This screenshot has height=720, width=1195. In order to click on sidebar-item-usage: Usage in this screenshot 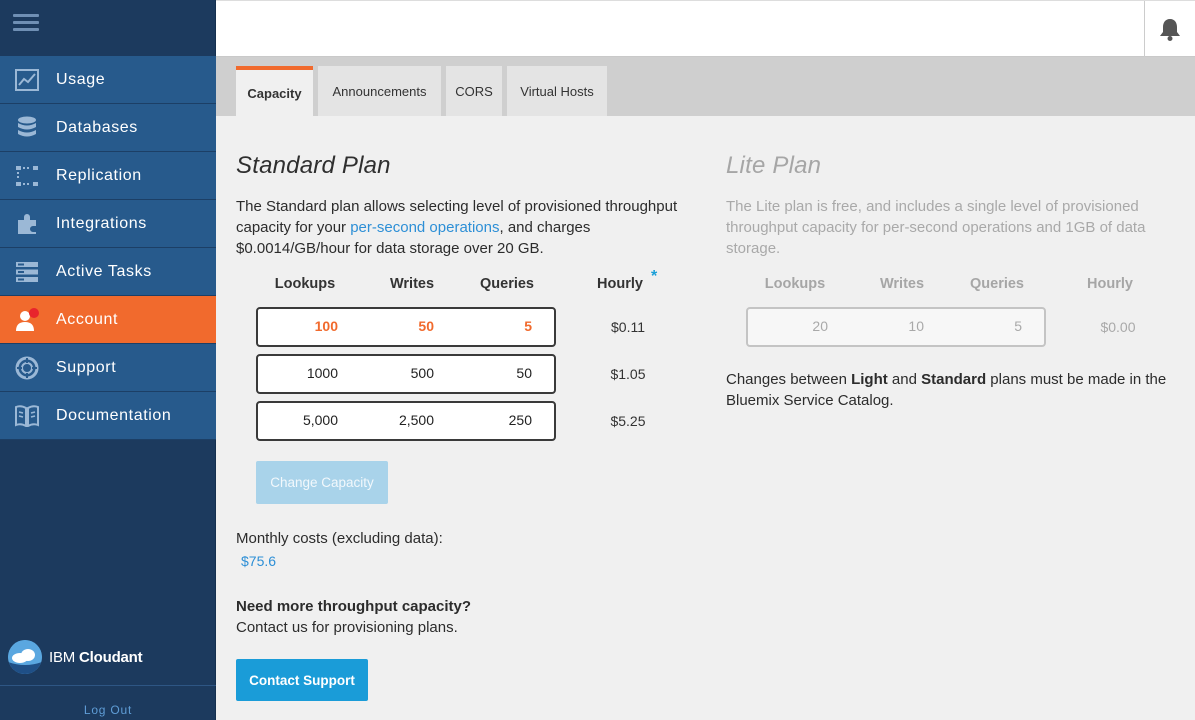, I will do `click(108, 80)`.